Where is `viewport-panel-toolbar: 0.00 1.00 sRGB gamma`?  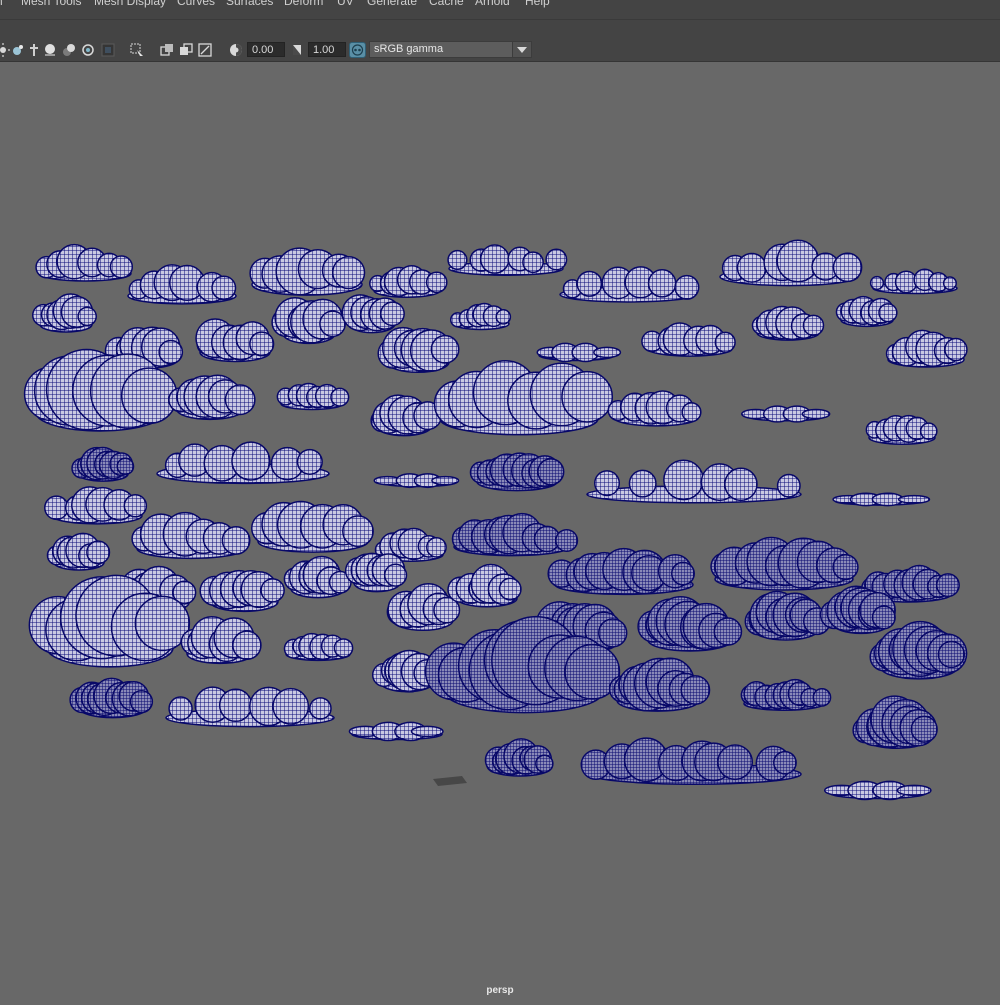 viewport-panel-toolbar: 0.00 1.00 sRGB gamma is located at coordinates (500, 50).